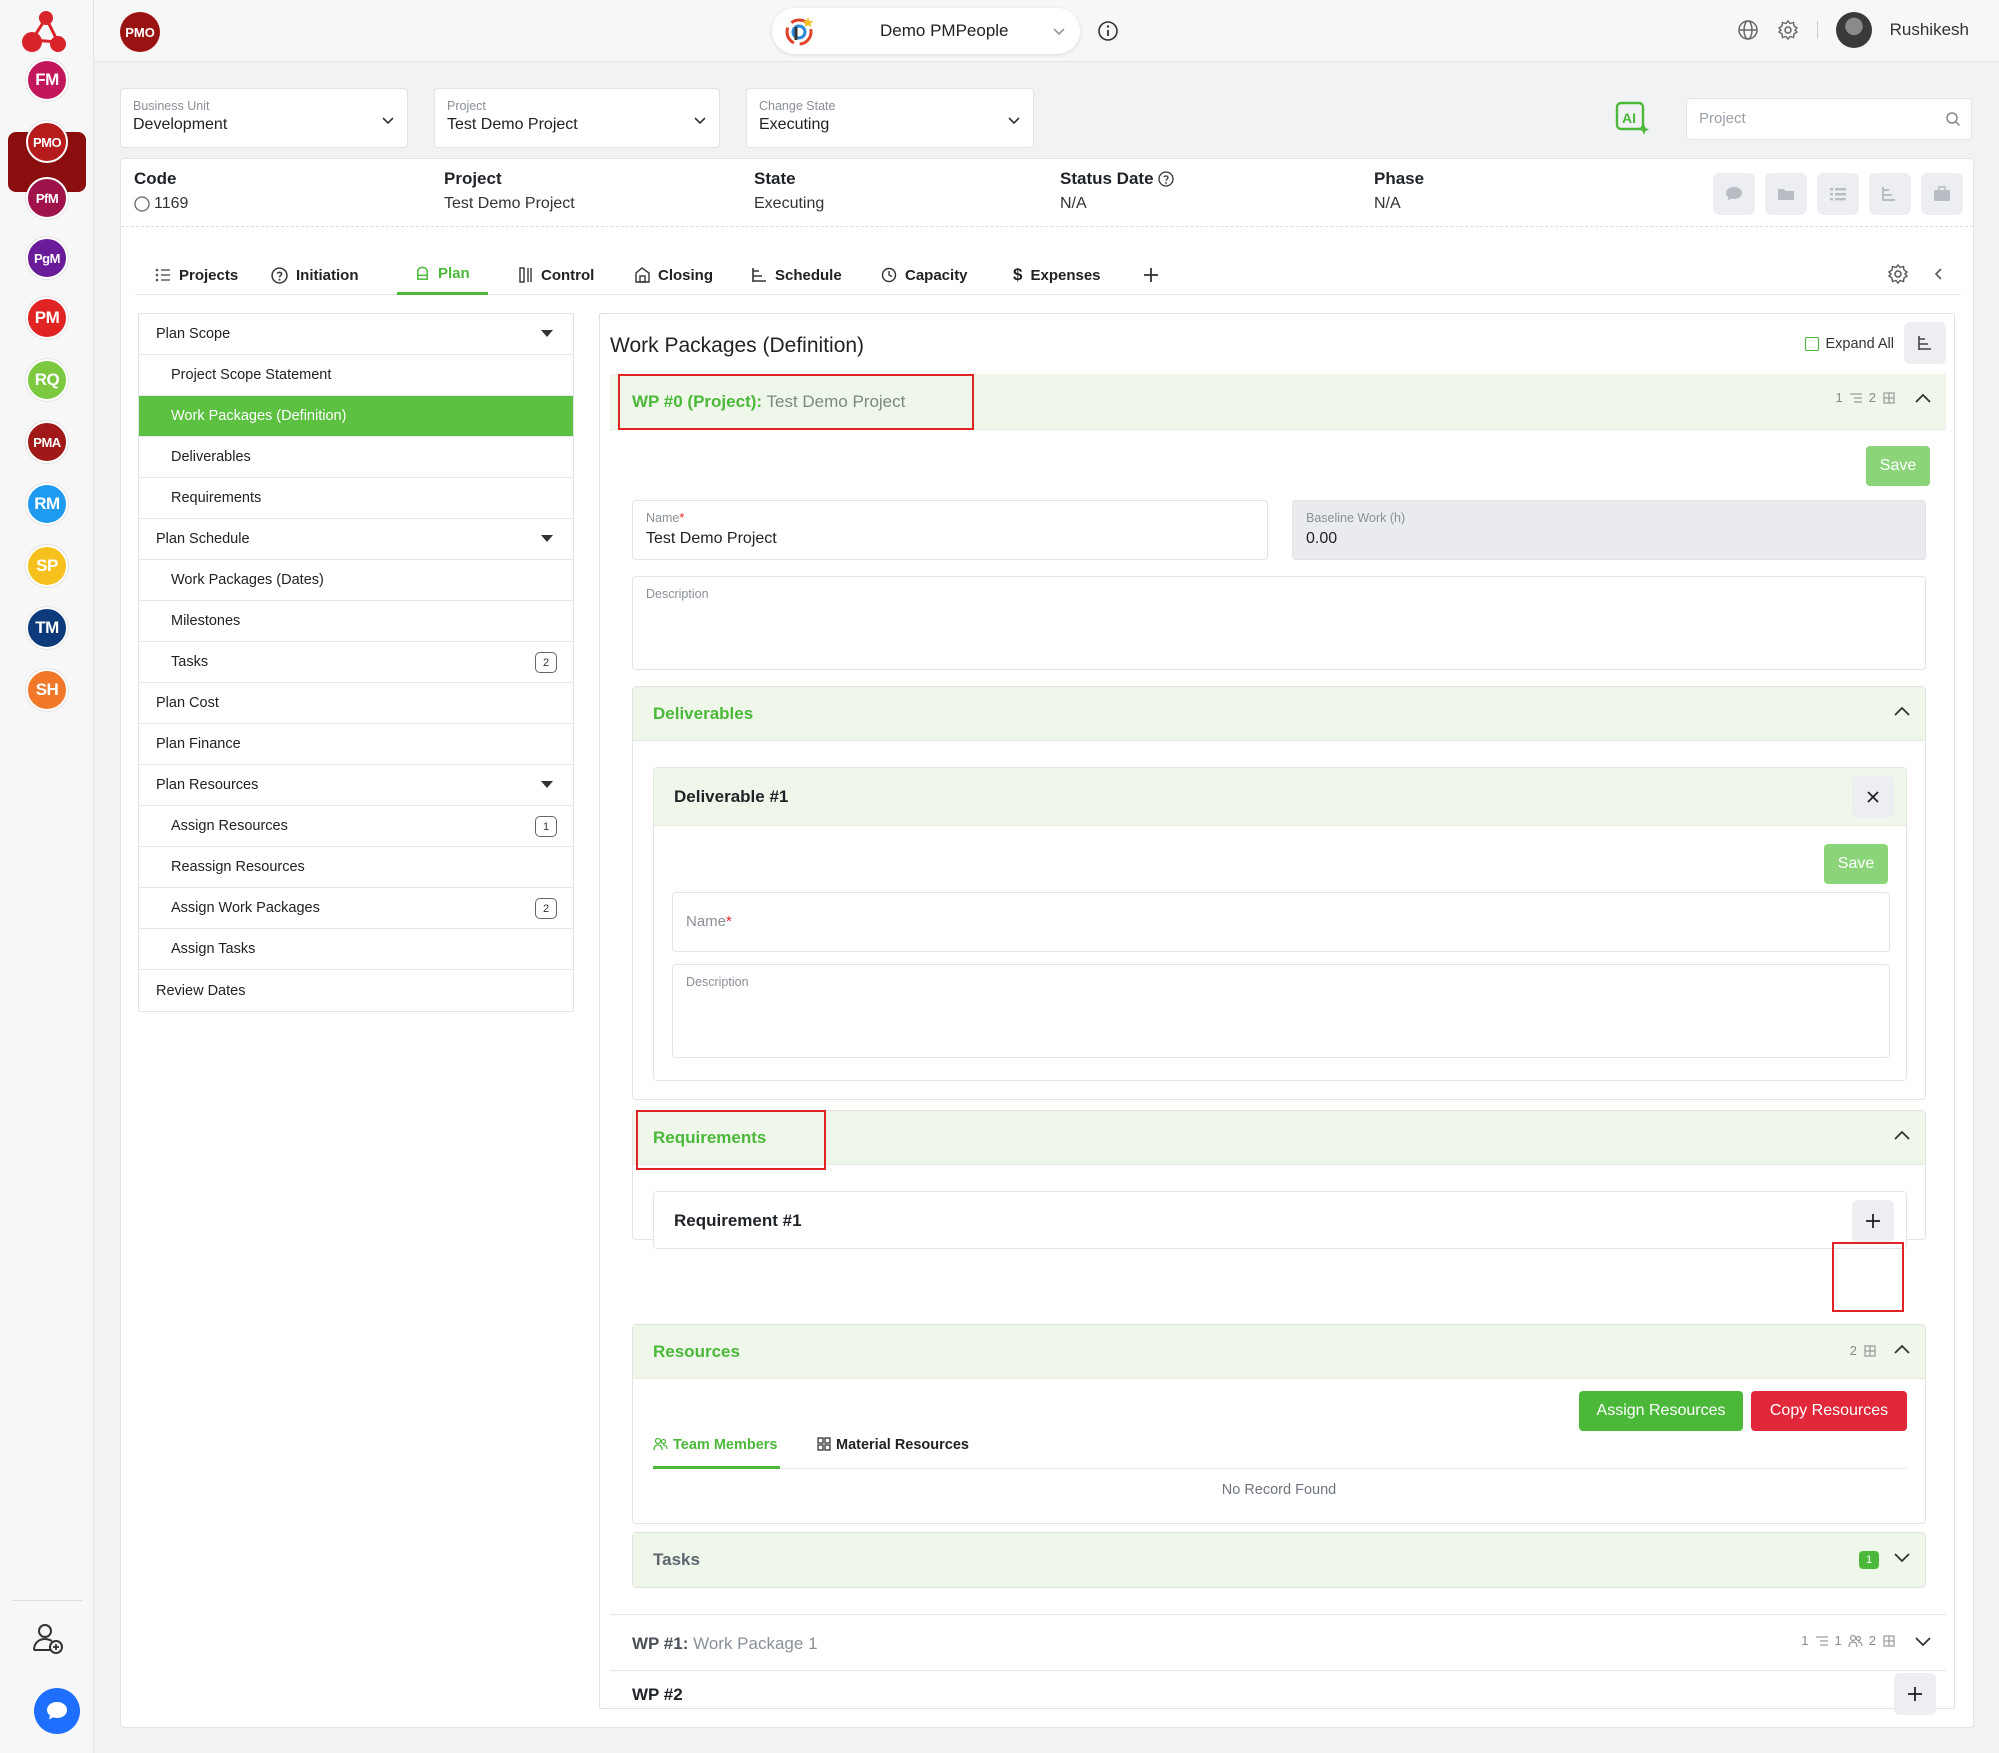  What do you see at coordinates (1279, 1138) in the screenshot?
I see `requirements-header: Requirements` at bounding box center [1279, 1138].